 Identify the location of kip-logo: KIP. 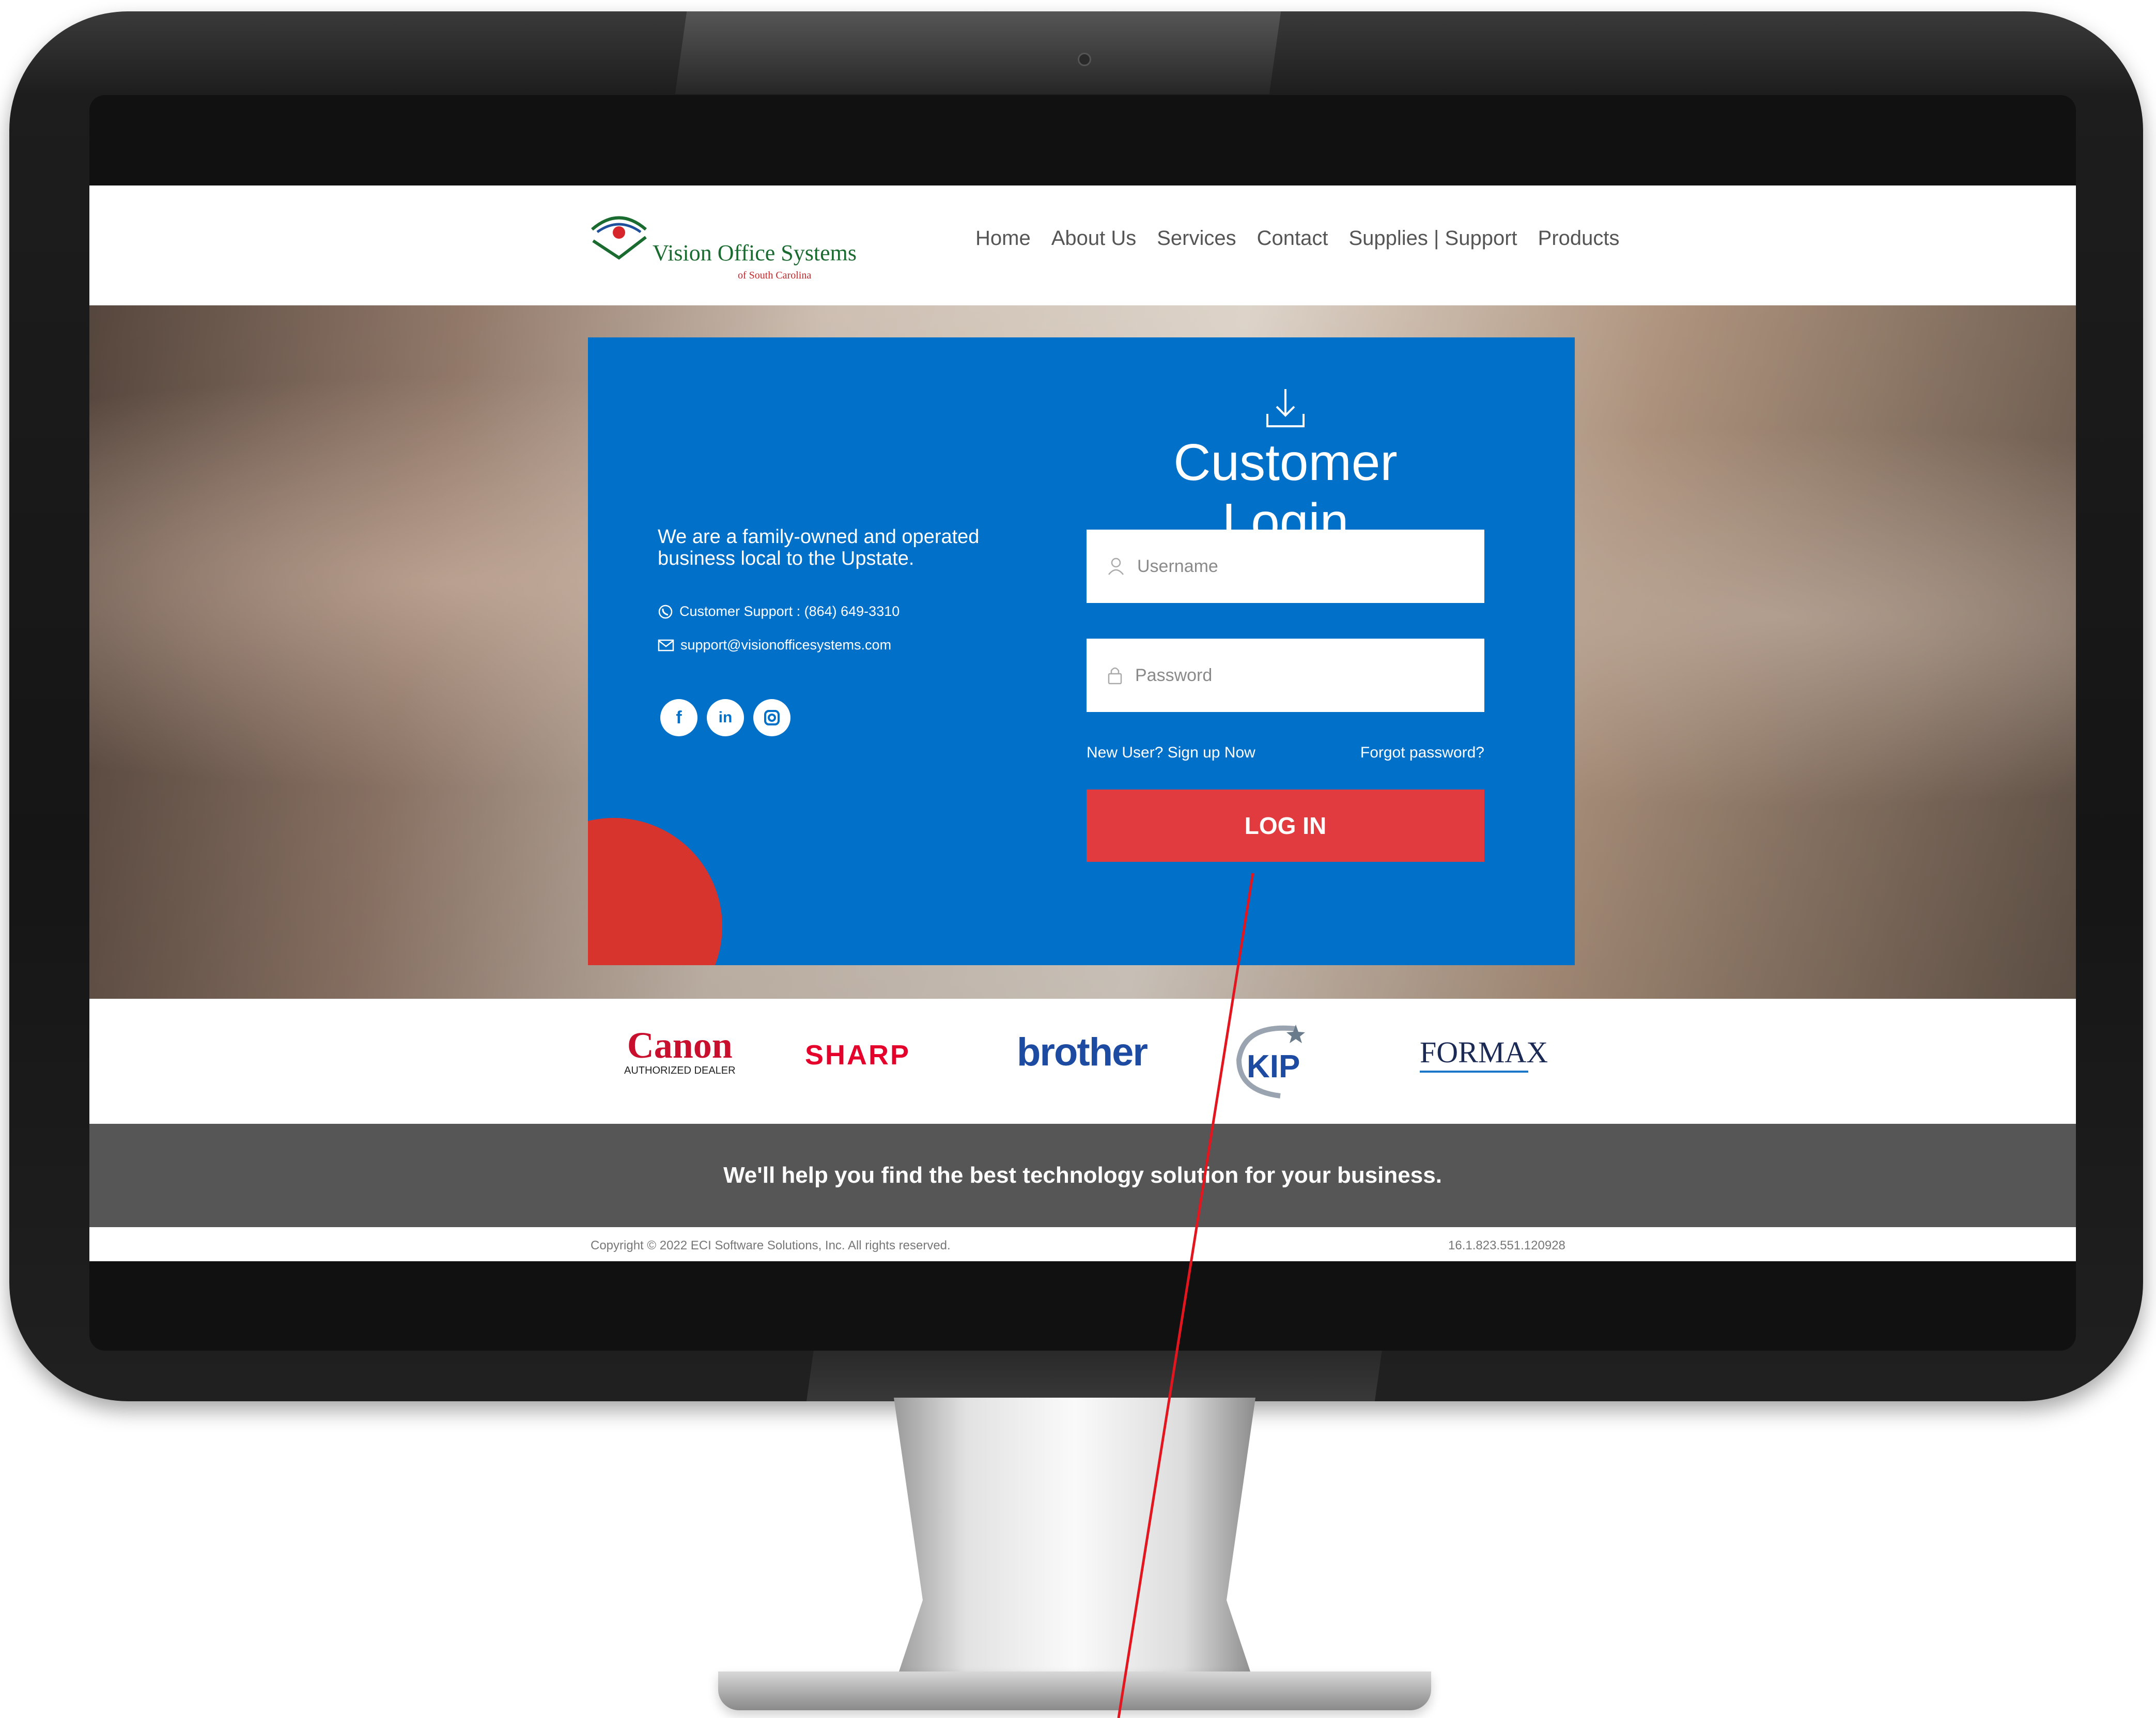
(1264, 1058).